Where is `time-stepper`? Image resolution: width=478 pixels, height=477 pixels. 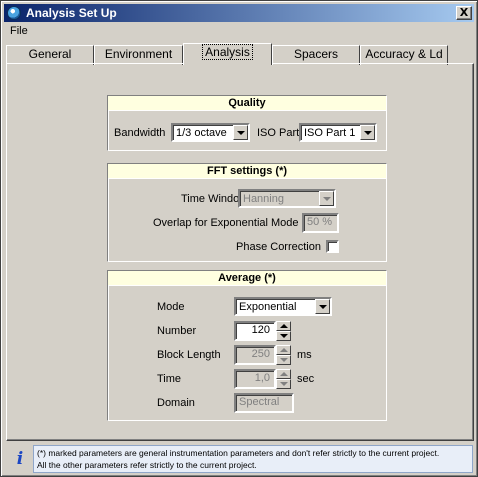
time-stepper is located at coordinates (283, 379).